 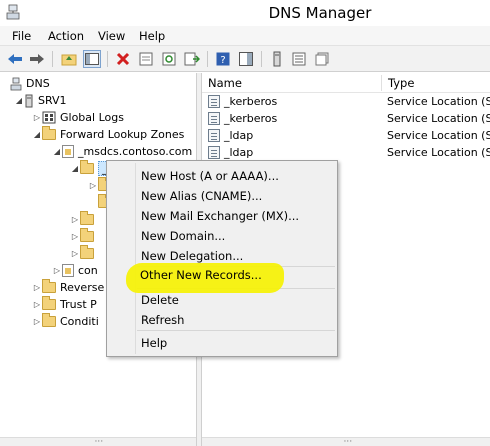 I want to click on properties-icon, so click(x=146, y=59).